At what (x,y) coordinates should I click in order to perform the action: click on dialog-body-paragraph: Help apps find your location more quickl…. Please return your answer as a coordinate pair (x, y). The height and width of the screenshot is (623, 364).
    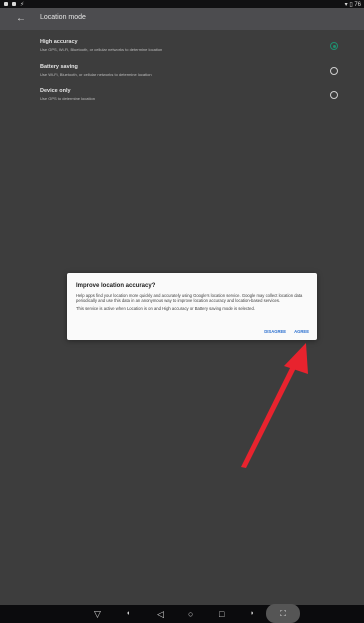
    Looking at the image, I should click on (189, 298).